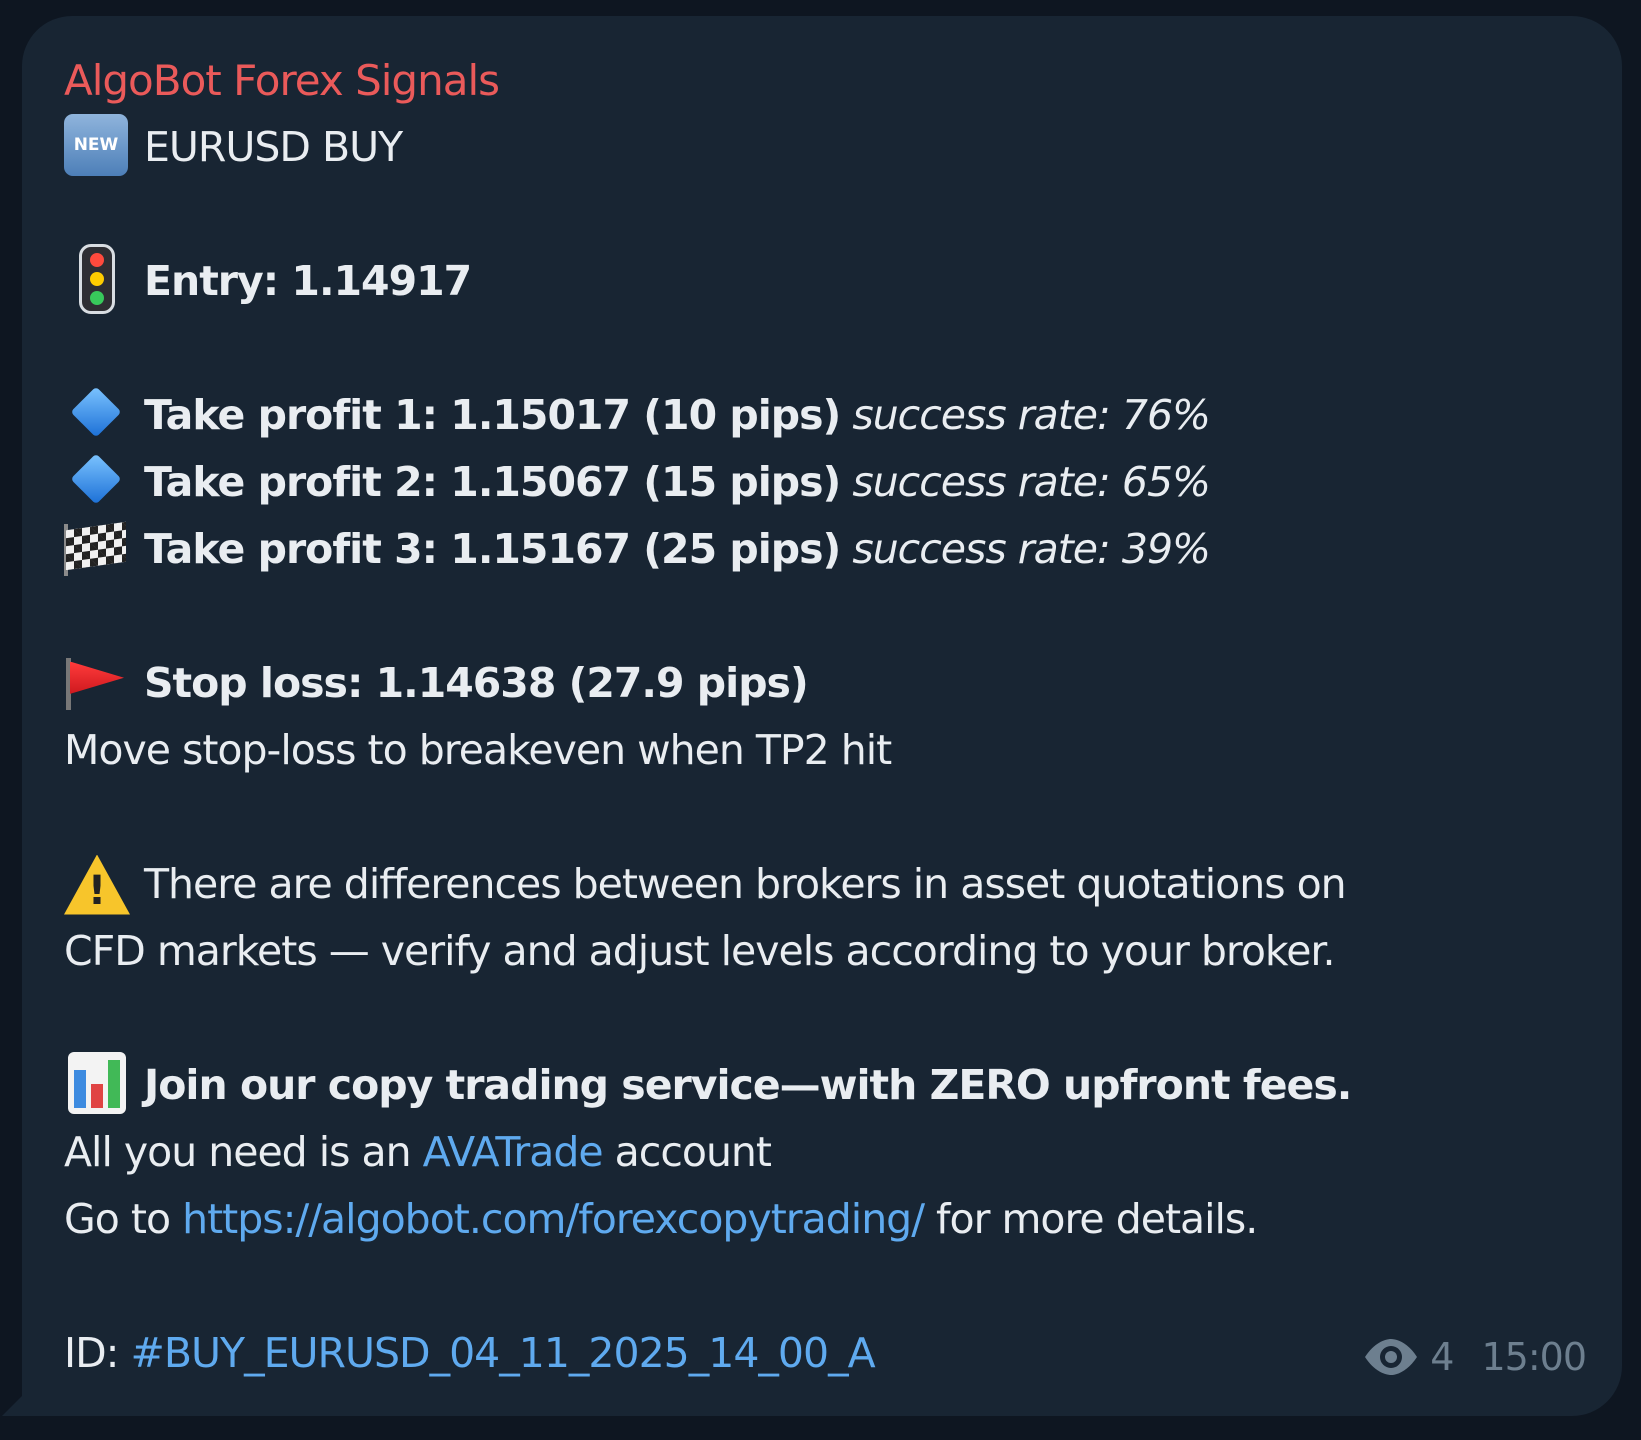 The width and height of the screenshot is (1641, 1440). I want to click on take-profit-3-rate: success rate: 39%, so click(1031, 549).